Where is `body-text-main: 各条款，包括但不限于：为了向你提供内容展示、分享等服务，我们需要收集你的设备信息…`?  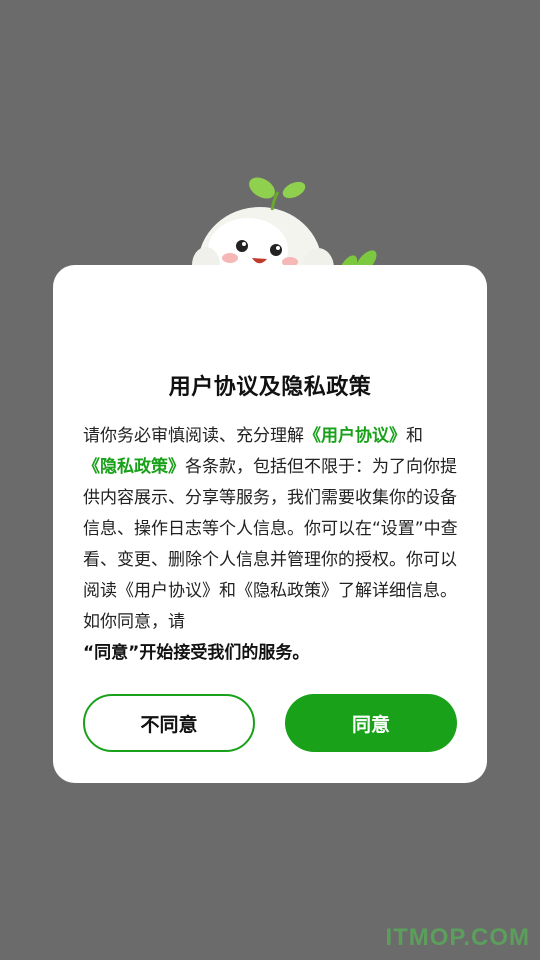 body-text-main: 各条款，包括但不限于：为了向你提供内容展示、分享等服务，我们需要收集你的设备信息… is located at coordinates (270, 544).